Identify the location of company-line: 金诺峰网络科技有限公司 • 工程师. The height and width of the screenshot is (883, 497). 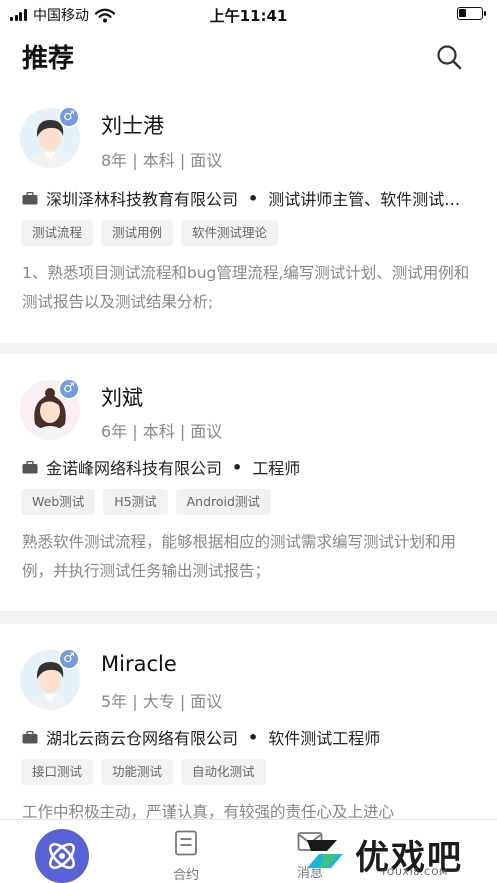
(244, 467).